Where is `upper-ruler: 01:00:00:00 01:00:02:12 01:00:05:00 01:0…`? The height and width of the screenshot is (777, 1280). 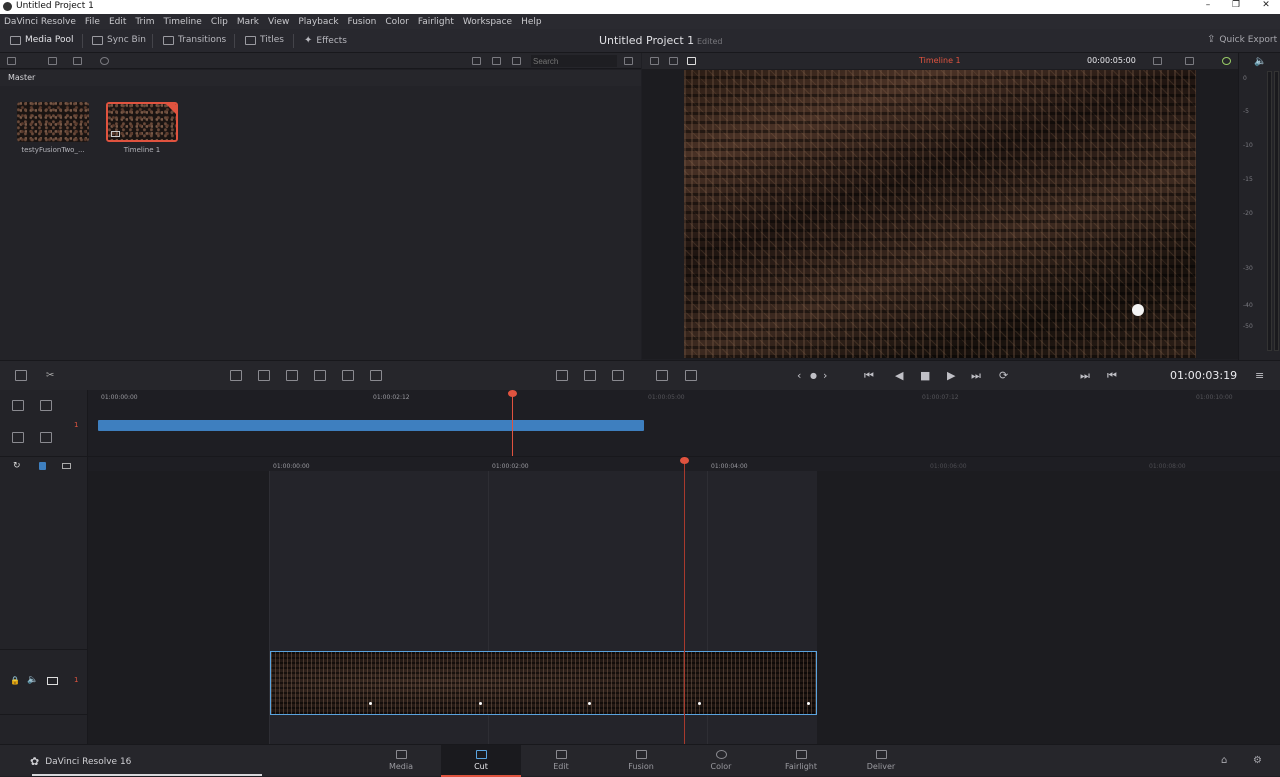
upper-ruler: 01:00:00:00 01:00:02:12 01:00:05:00 01:0… is located at coordinates (688, 397).